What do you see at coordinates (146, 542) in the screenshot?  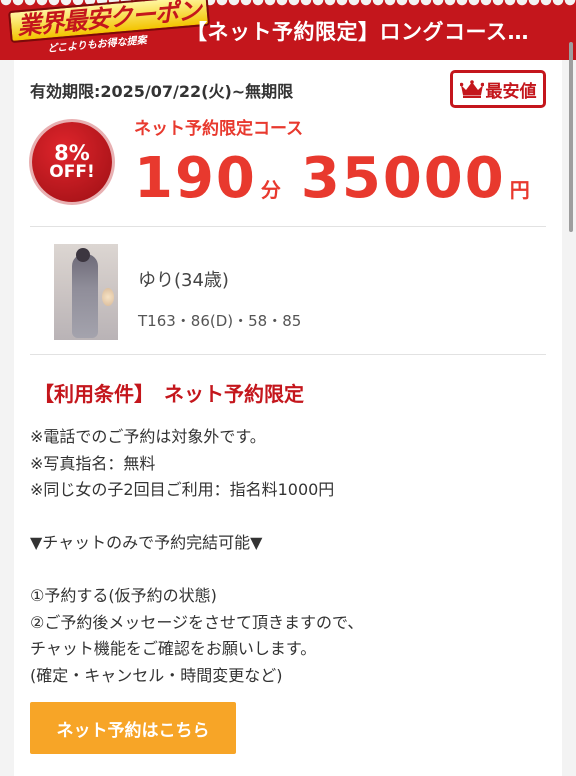 I see `terms-line: ▼チャットのみで予約完結可能▼` at bounding box center [146, 542].